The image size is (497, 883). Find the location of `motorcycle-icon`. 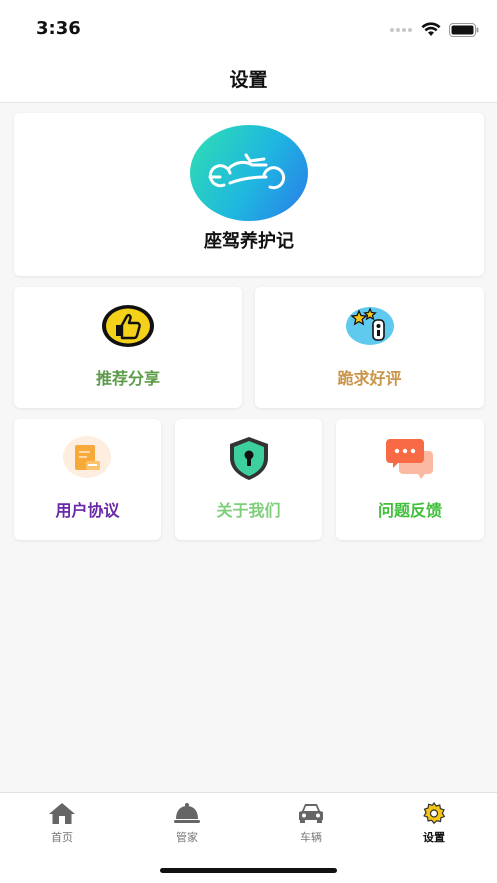

motorcycle-icon is located at coordinates (247, 171).